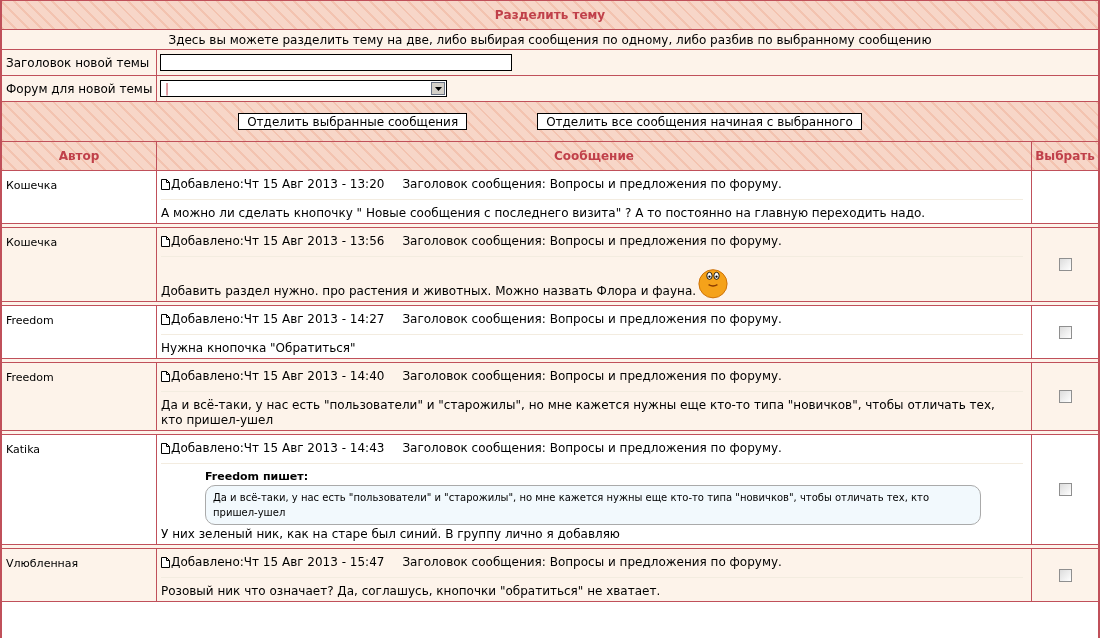 The image size is (1100, 638). Describe the element at coordinates (278, 376) in the screenshot. I see `post-date: Добавлено:Чт 15 Авг 2013 - 14:40` at that location.